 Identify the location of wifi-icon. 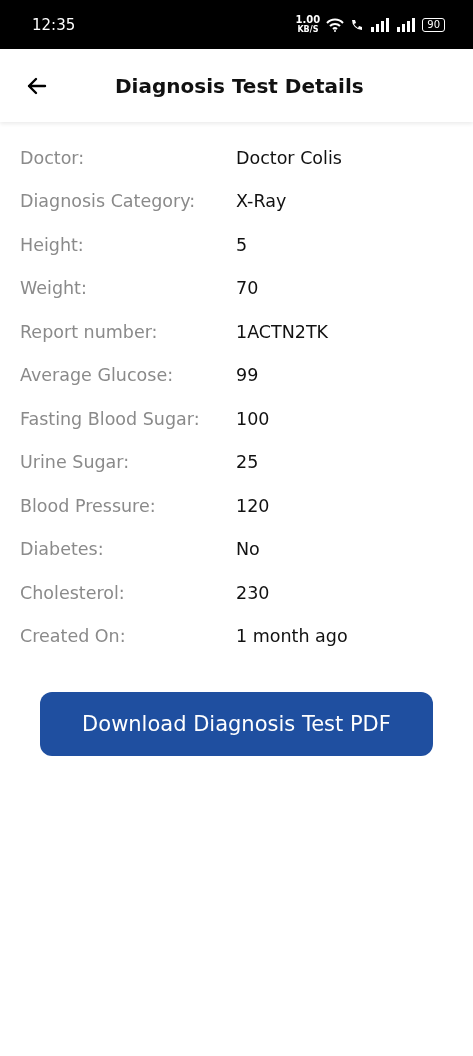
(335, 24).